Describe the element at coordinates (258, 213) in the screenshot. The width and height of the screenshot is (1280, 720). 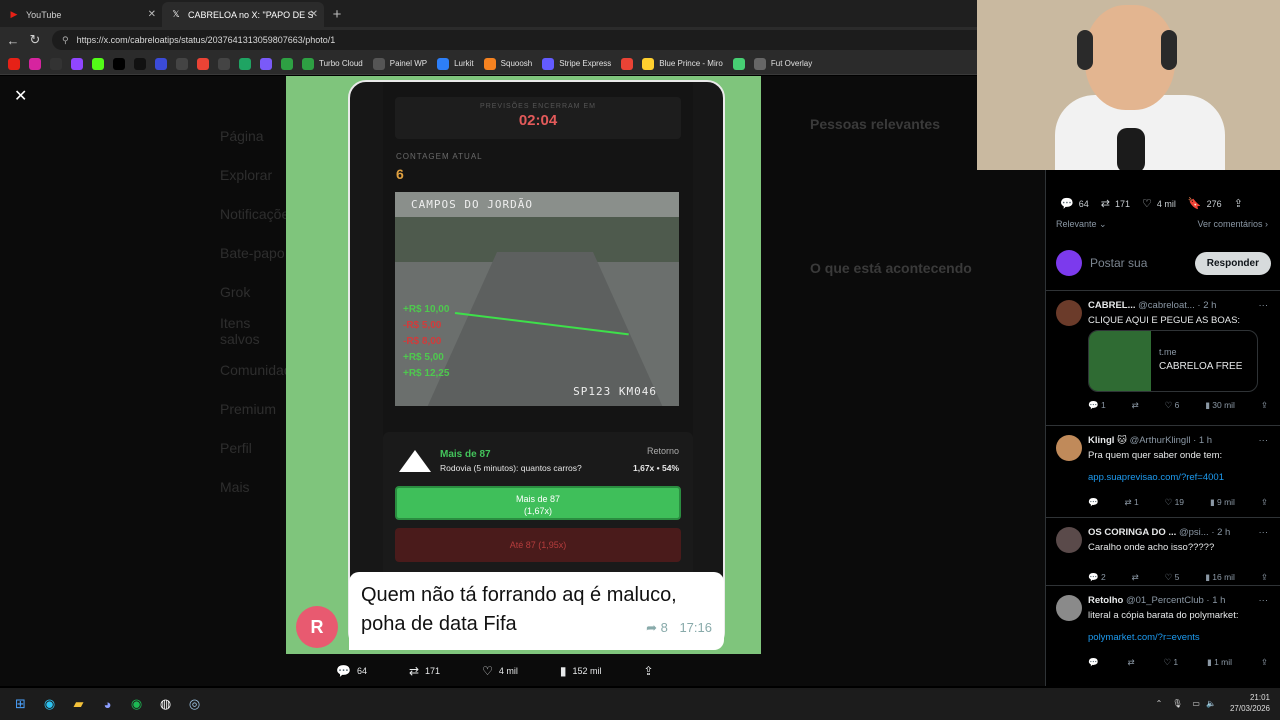
I see `background-nav-item: Notificações` at that location.